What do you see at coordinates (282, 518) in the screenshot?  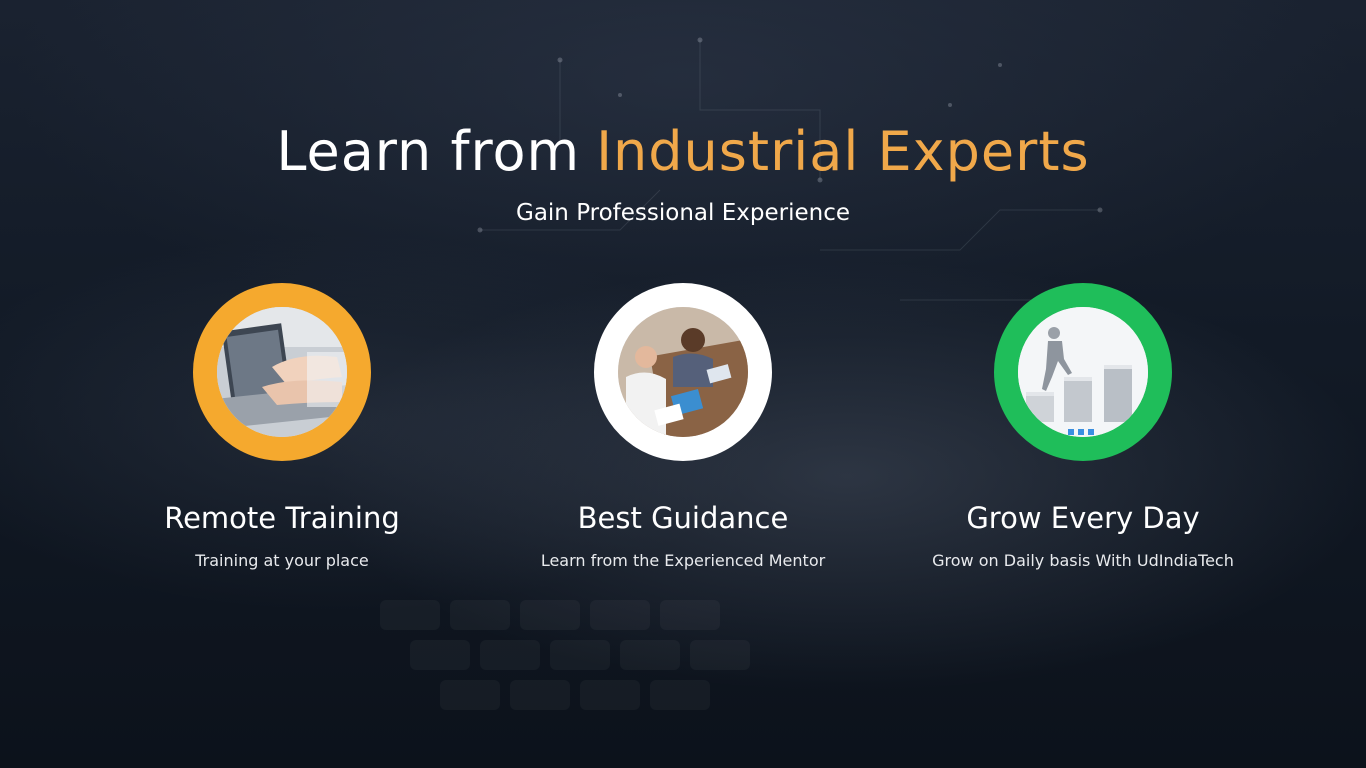 I see `feature-title: Remote Training` at bounding box center [282, 518].